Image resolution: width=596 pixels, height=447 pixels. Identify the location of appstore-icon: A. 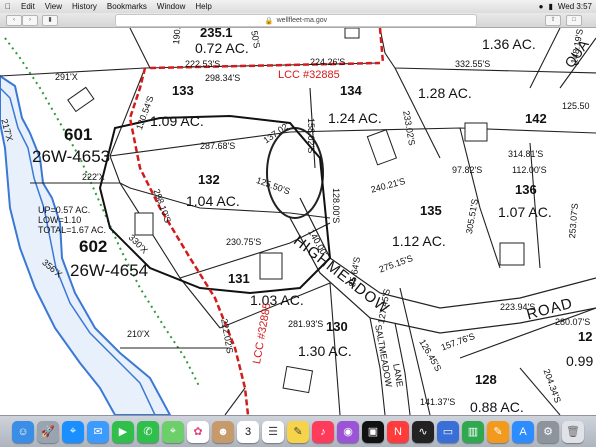
(523, 431).